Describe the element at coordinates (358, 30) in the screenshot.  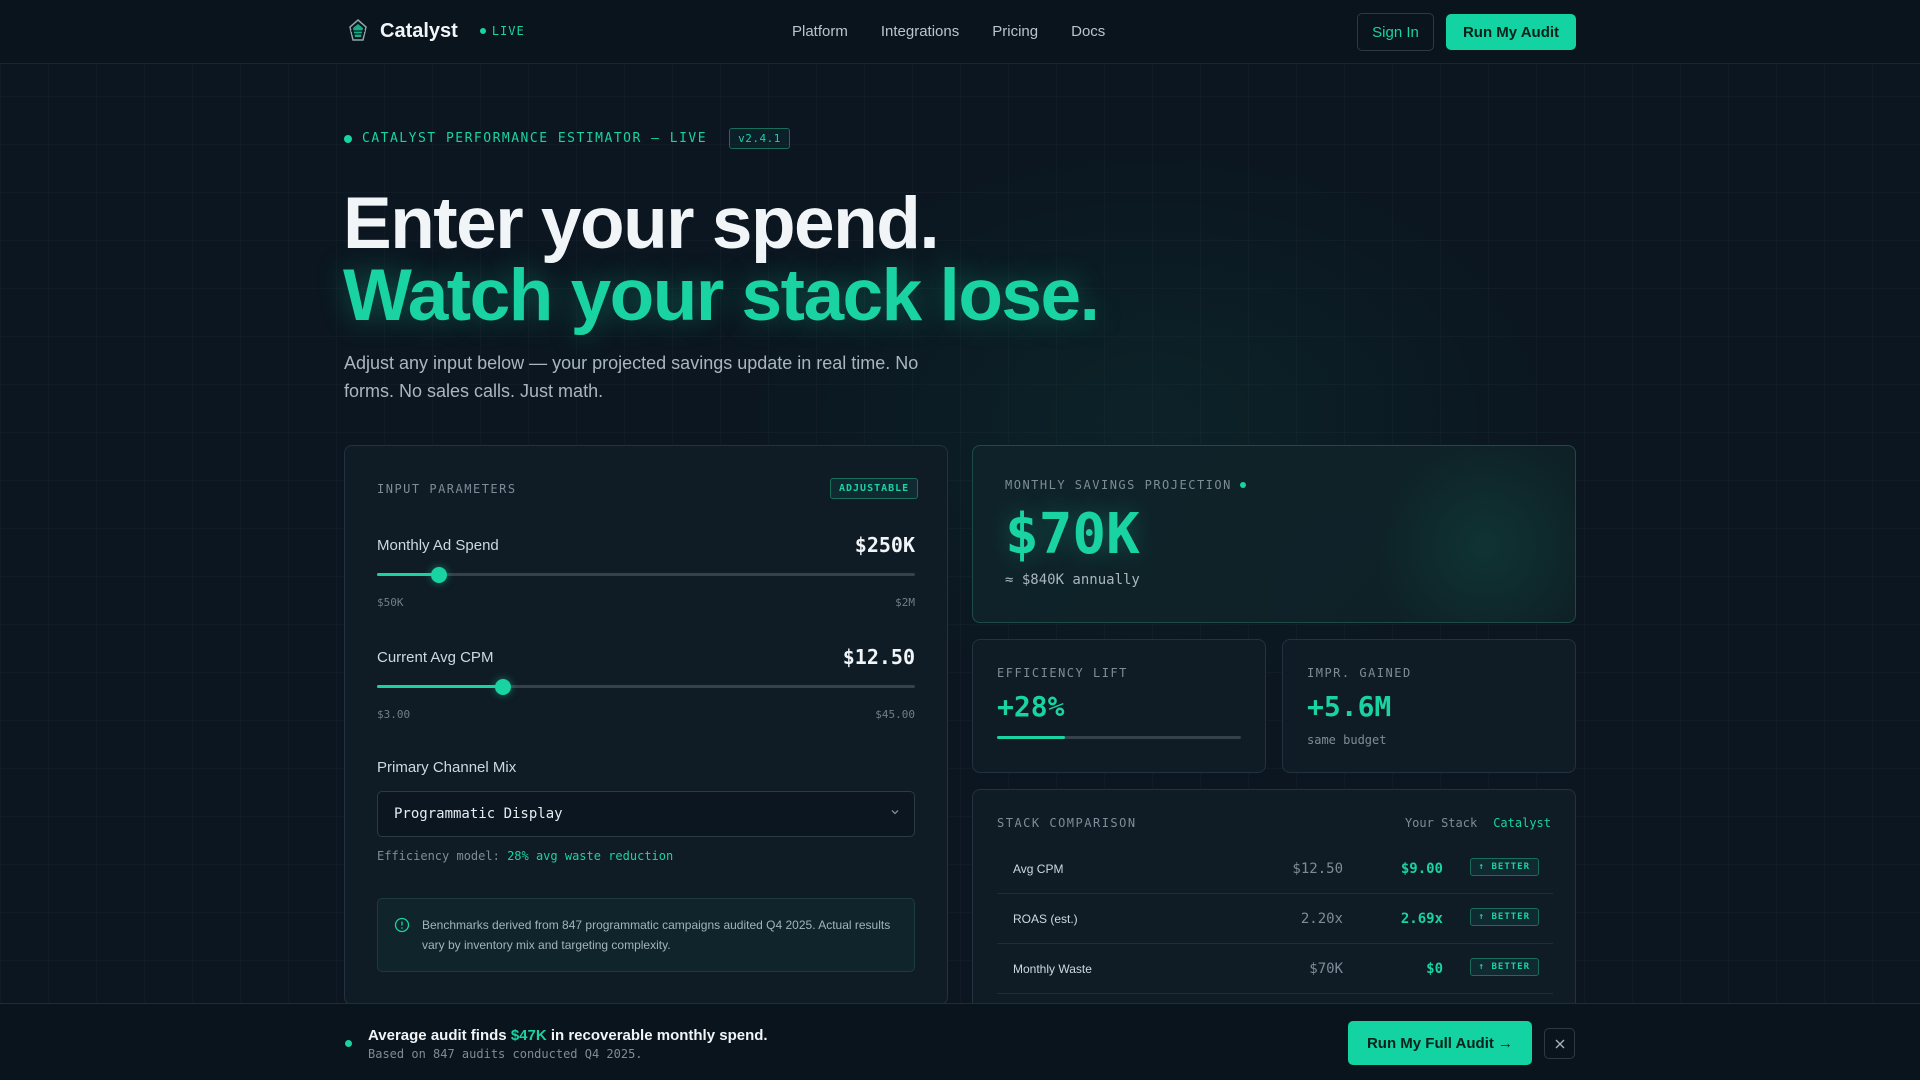
I see `catalyst-logo-icon` at that location.